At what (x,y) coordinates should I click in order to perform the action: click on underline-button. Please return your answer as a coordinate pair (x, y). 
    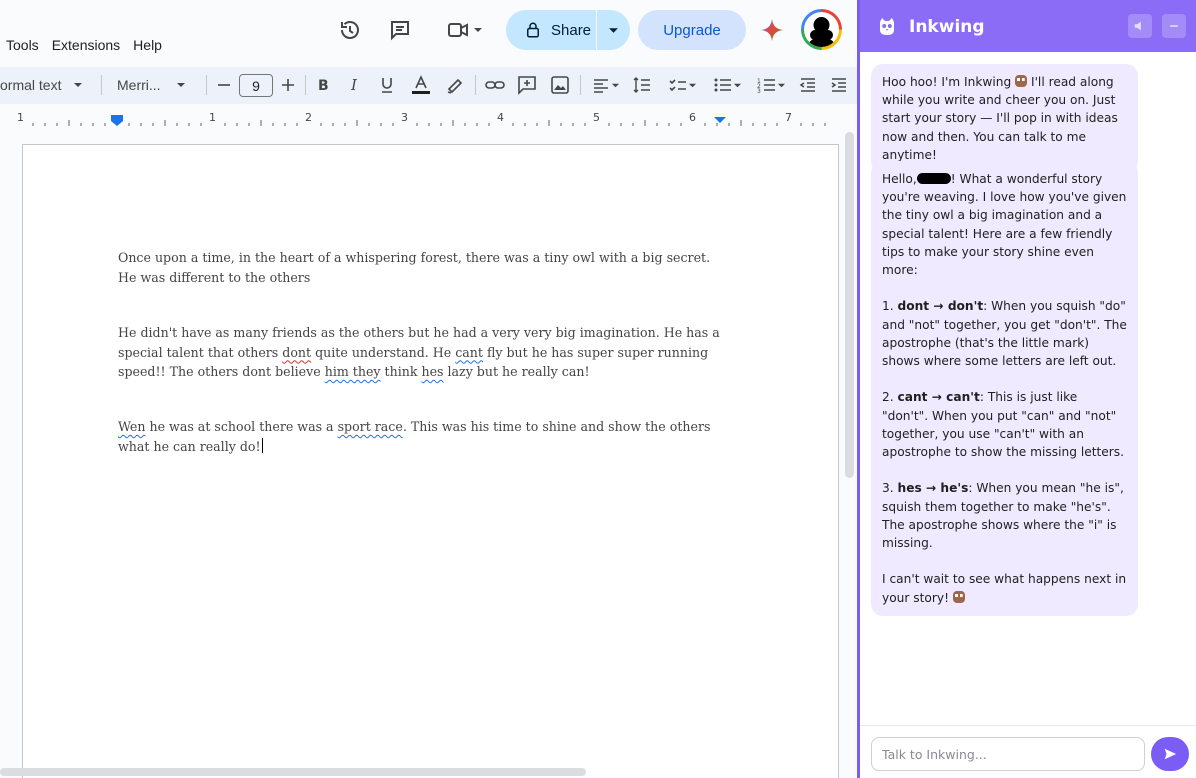
    Looking at the image, I should click on (387, 85).